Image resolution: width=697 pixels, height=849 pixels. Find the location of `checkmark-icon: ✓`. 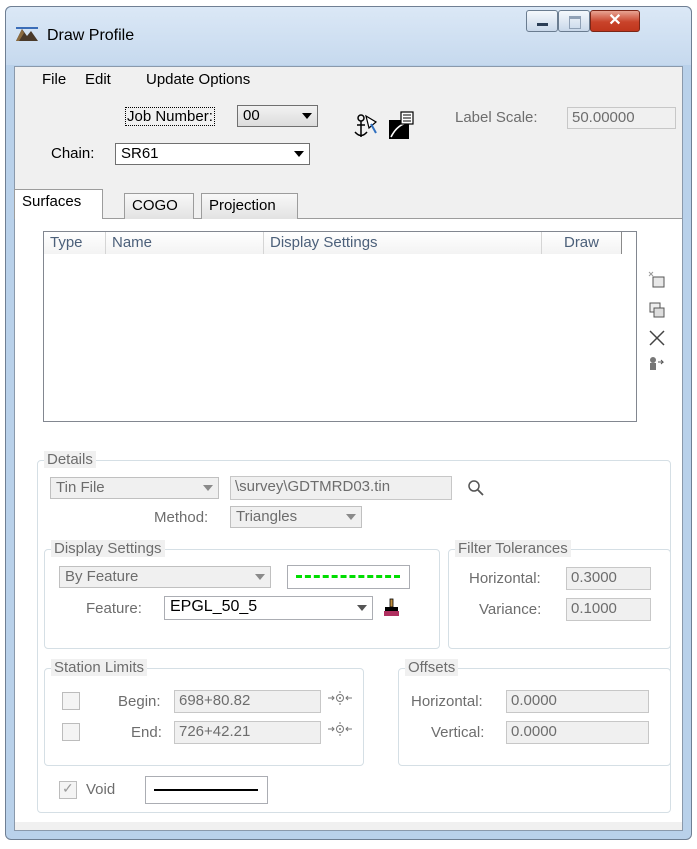

checkmark-icon: ✓ is located at coordinates (68, 788).